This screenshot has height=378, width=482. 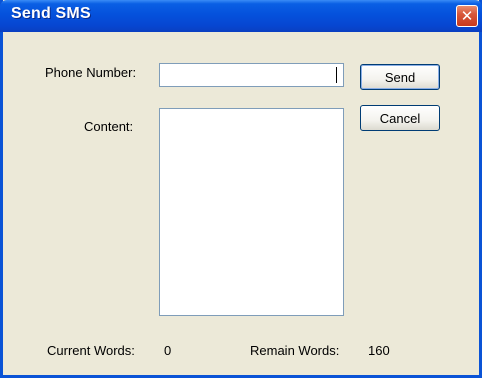 I want to click on content-label: Content:, so click(x=109, y=126).